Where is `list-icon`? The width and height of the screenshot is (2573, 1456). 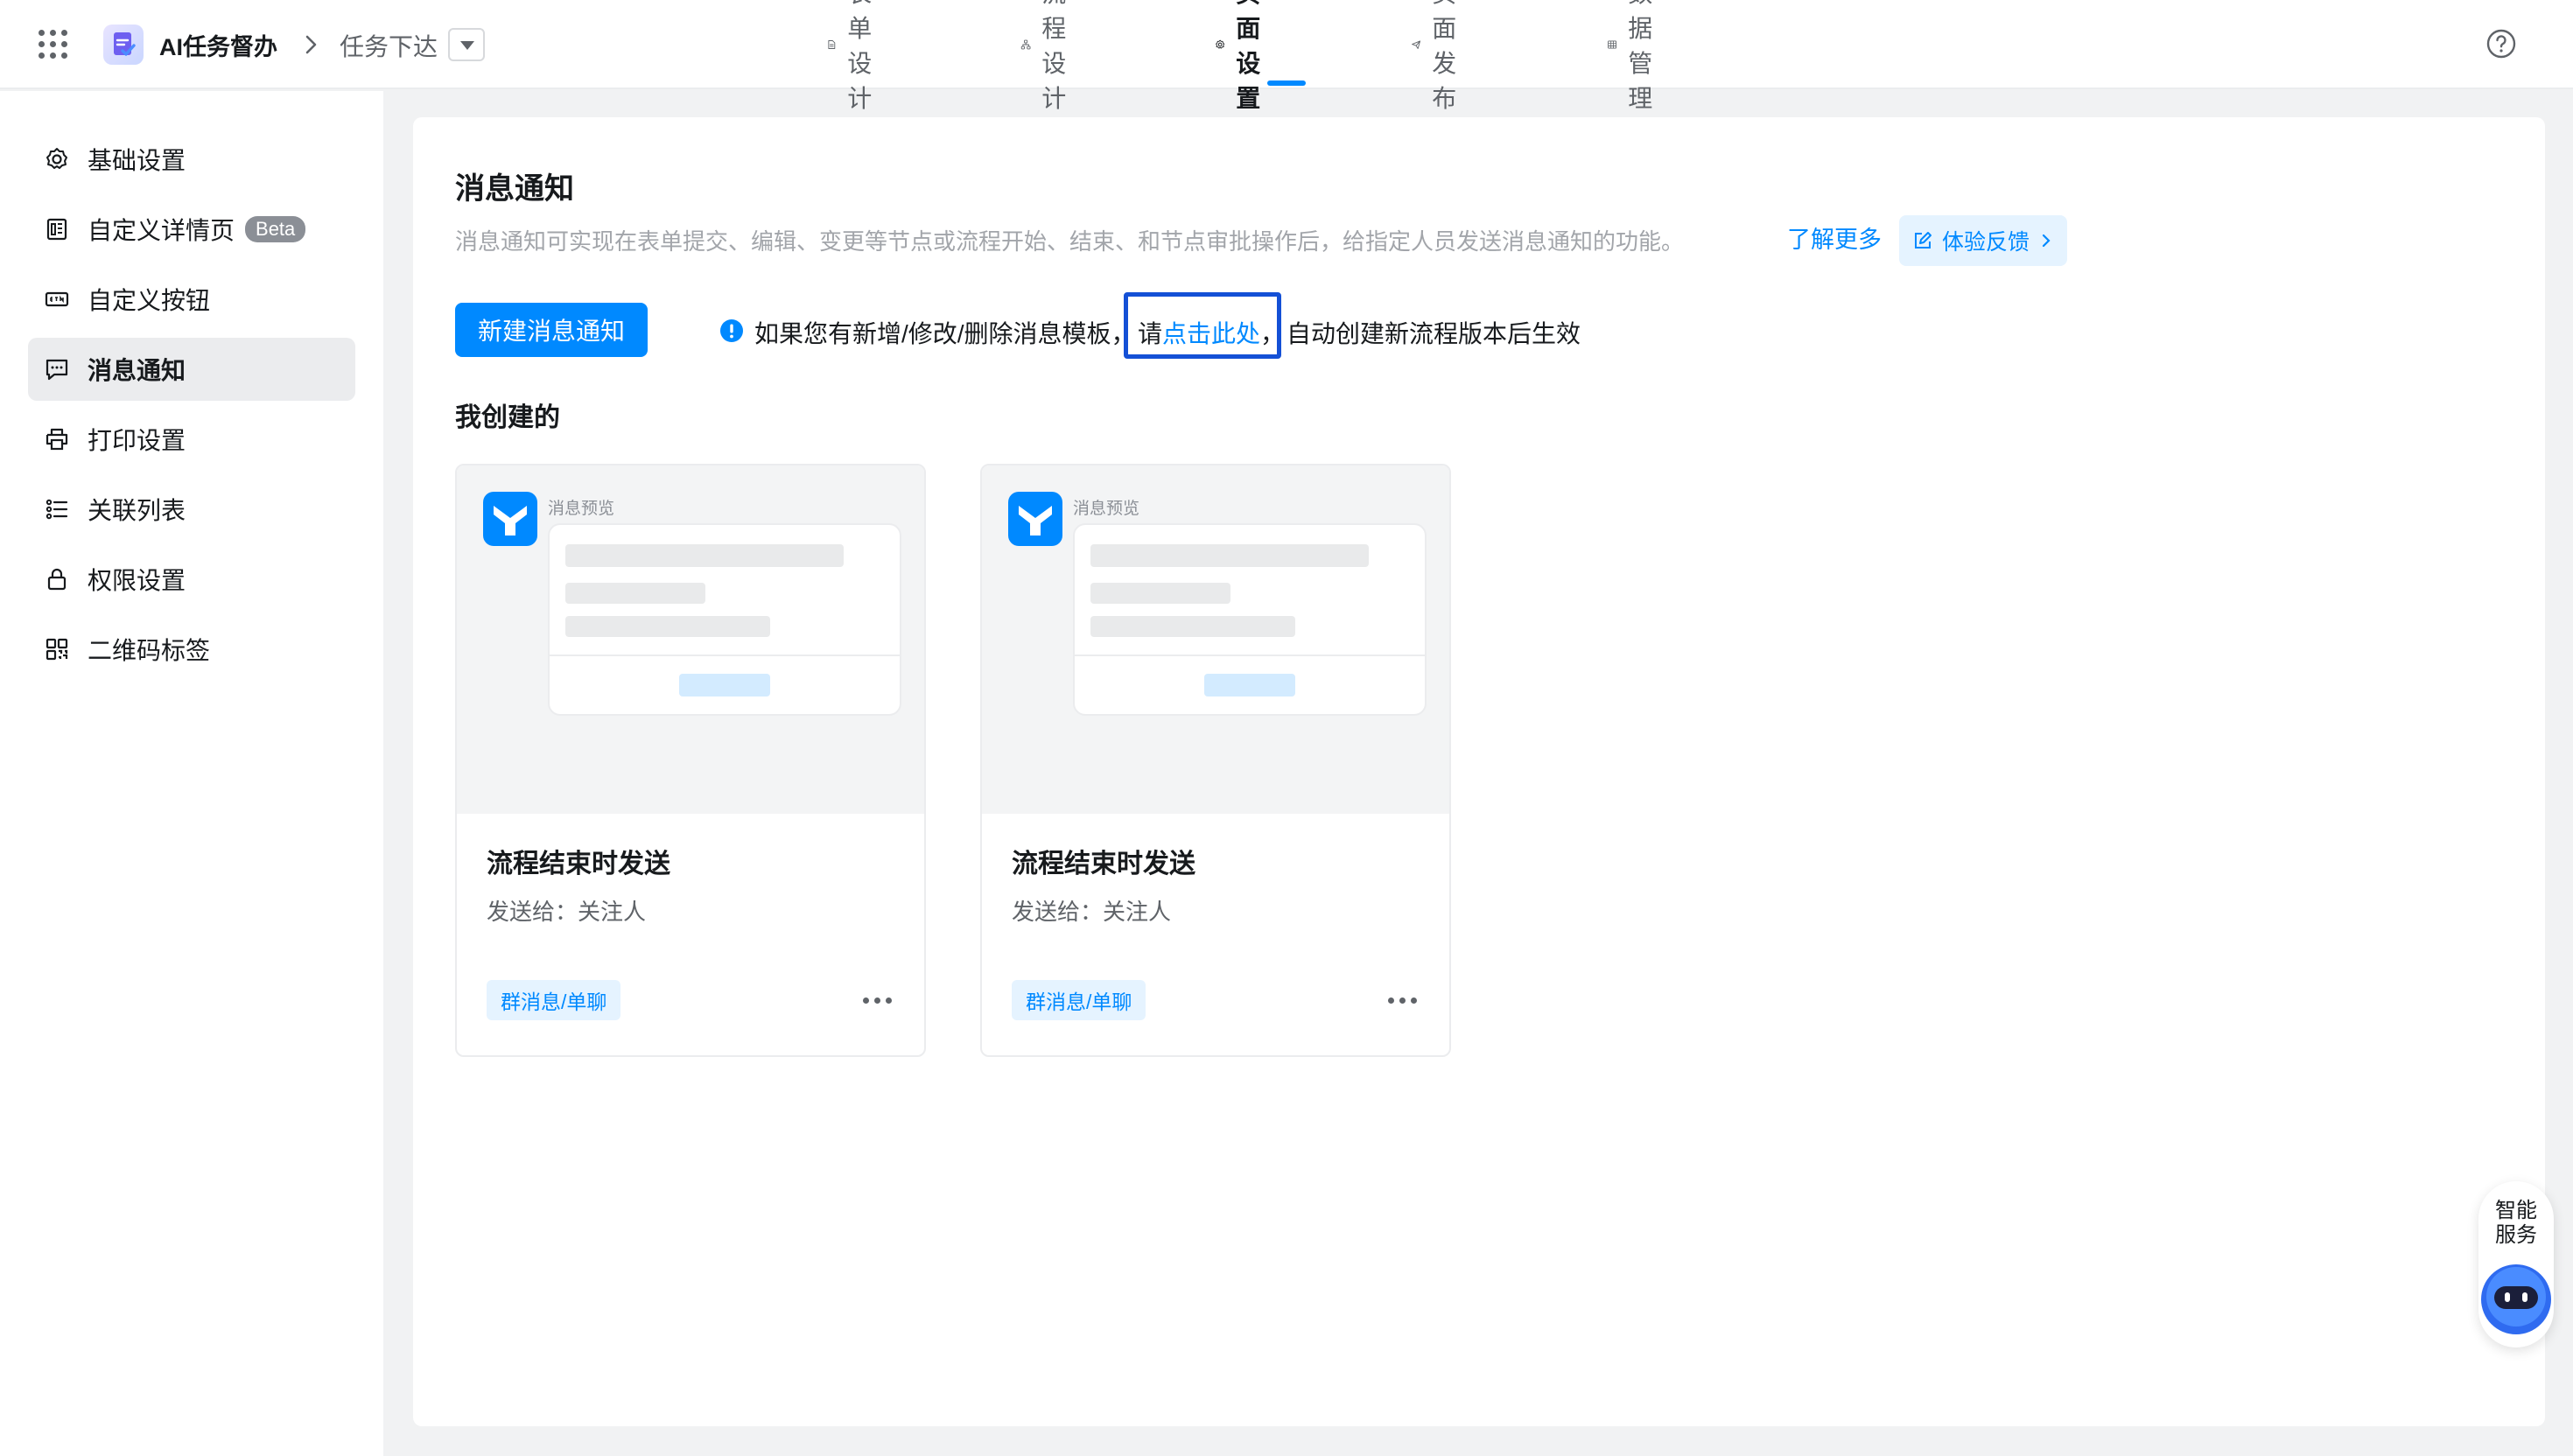 list-icon is located at coordinates (57, 509).